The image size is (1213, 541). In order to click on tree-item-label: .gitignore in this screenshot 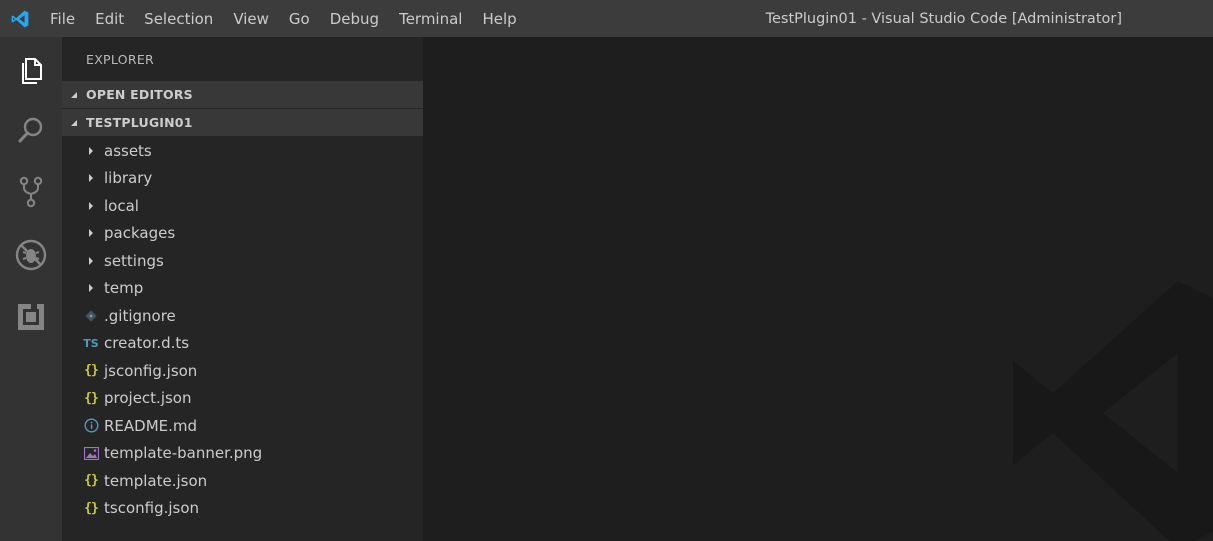, I will do `click(140, 315)`.